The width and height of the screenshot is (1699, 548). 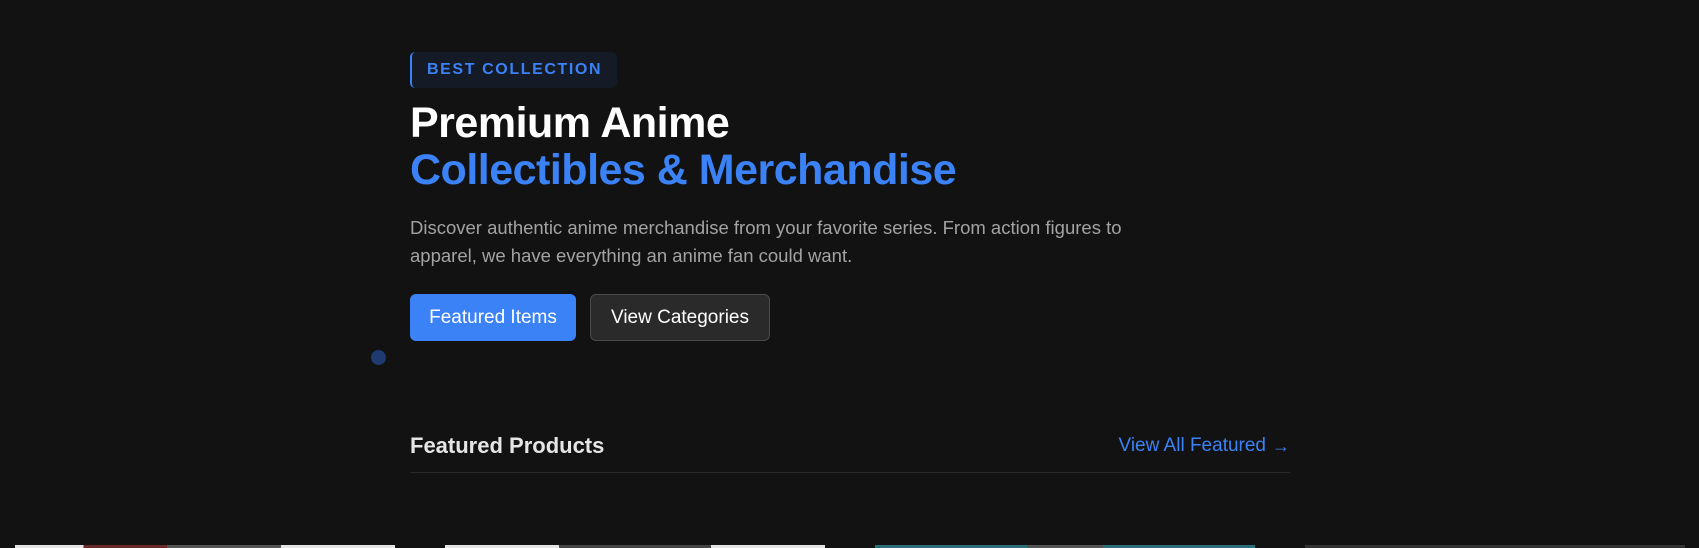 I want to click on view-categories-button: View Categories, so click(x=680, y=317).